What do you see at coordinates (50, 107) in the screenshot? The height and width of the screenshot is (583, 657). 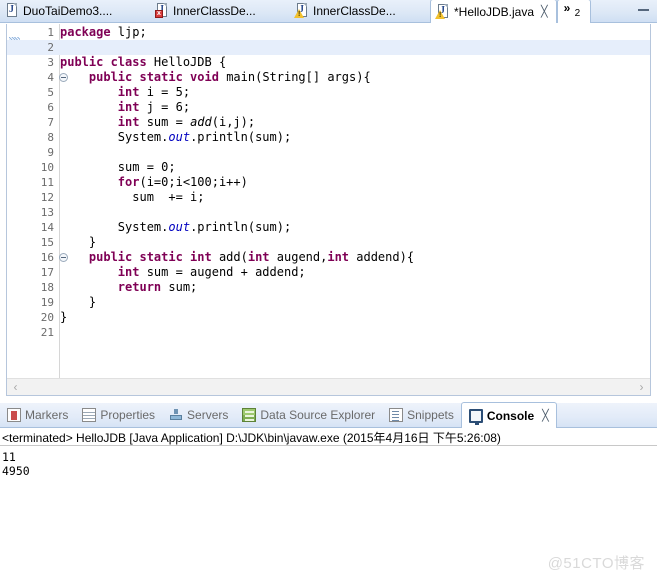 I see `line-number: 6` at bounding box center [50, 107].